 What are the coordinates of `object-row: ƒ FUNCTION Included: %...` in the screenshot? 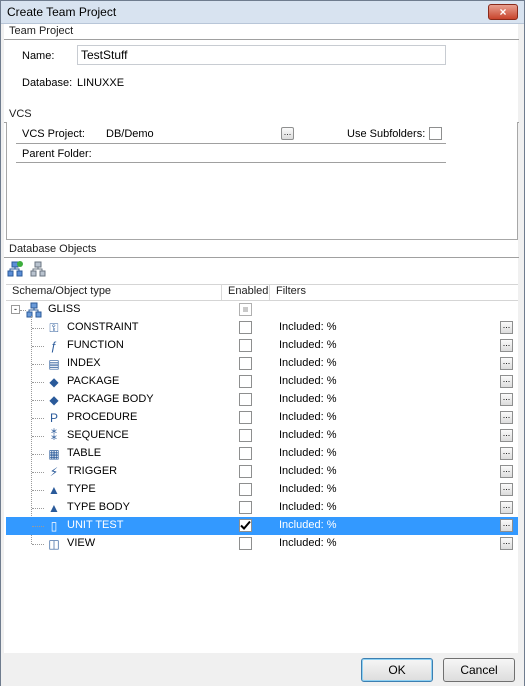 It's located at (262, 346).